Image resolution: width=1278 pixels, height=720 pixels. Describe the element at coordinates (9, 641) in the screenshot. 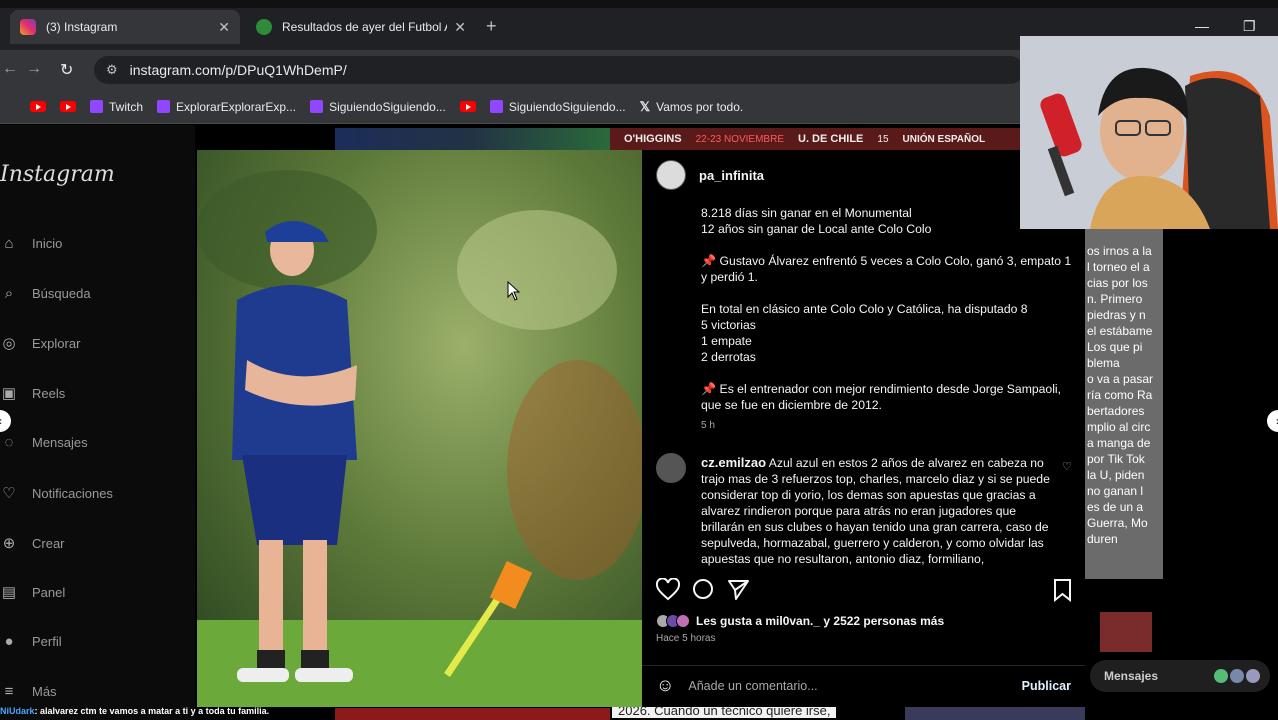

I see `profile-avatar-icon: ●` at that location.